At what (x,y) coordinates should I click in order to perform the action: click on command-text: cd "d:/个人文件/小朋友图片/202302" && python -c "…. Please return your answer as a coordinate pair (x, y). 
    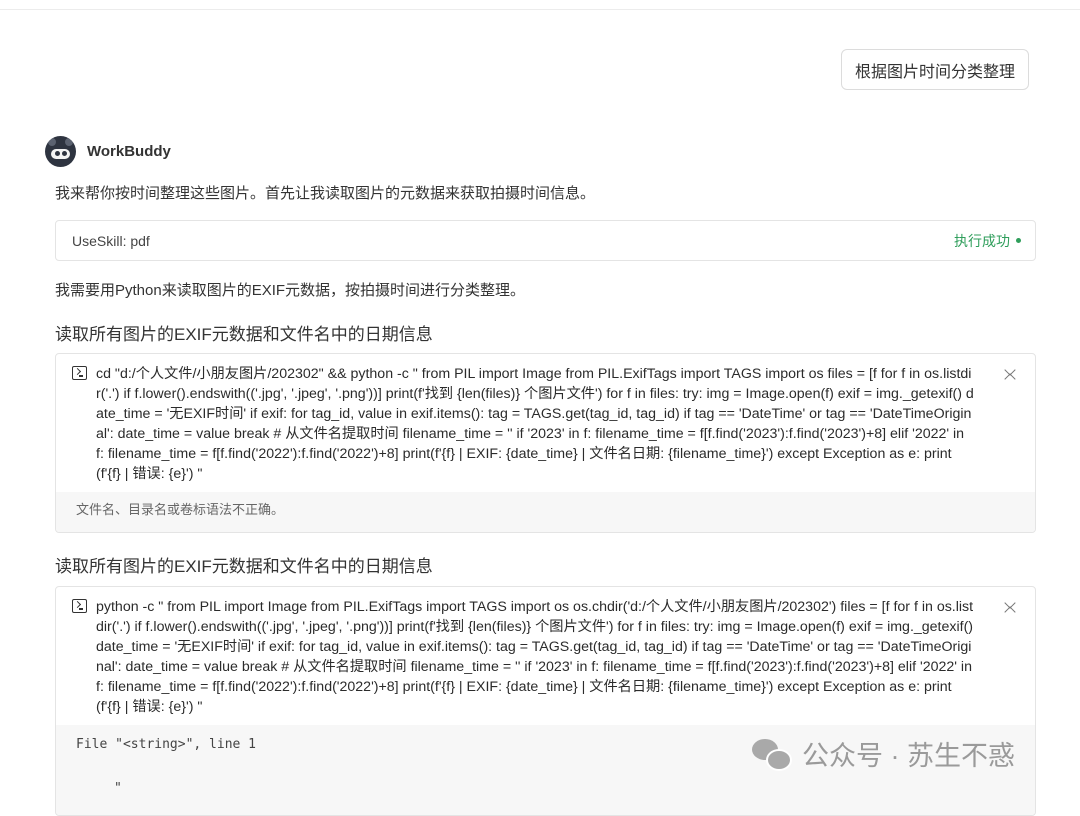
    Looking at the image, I should click on (535, 424).